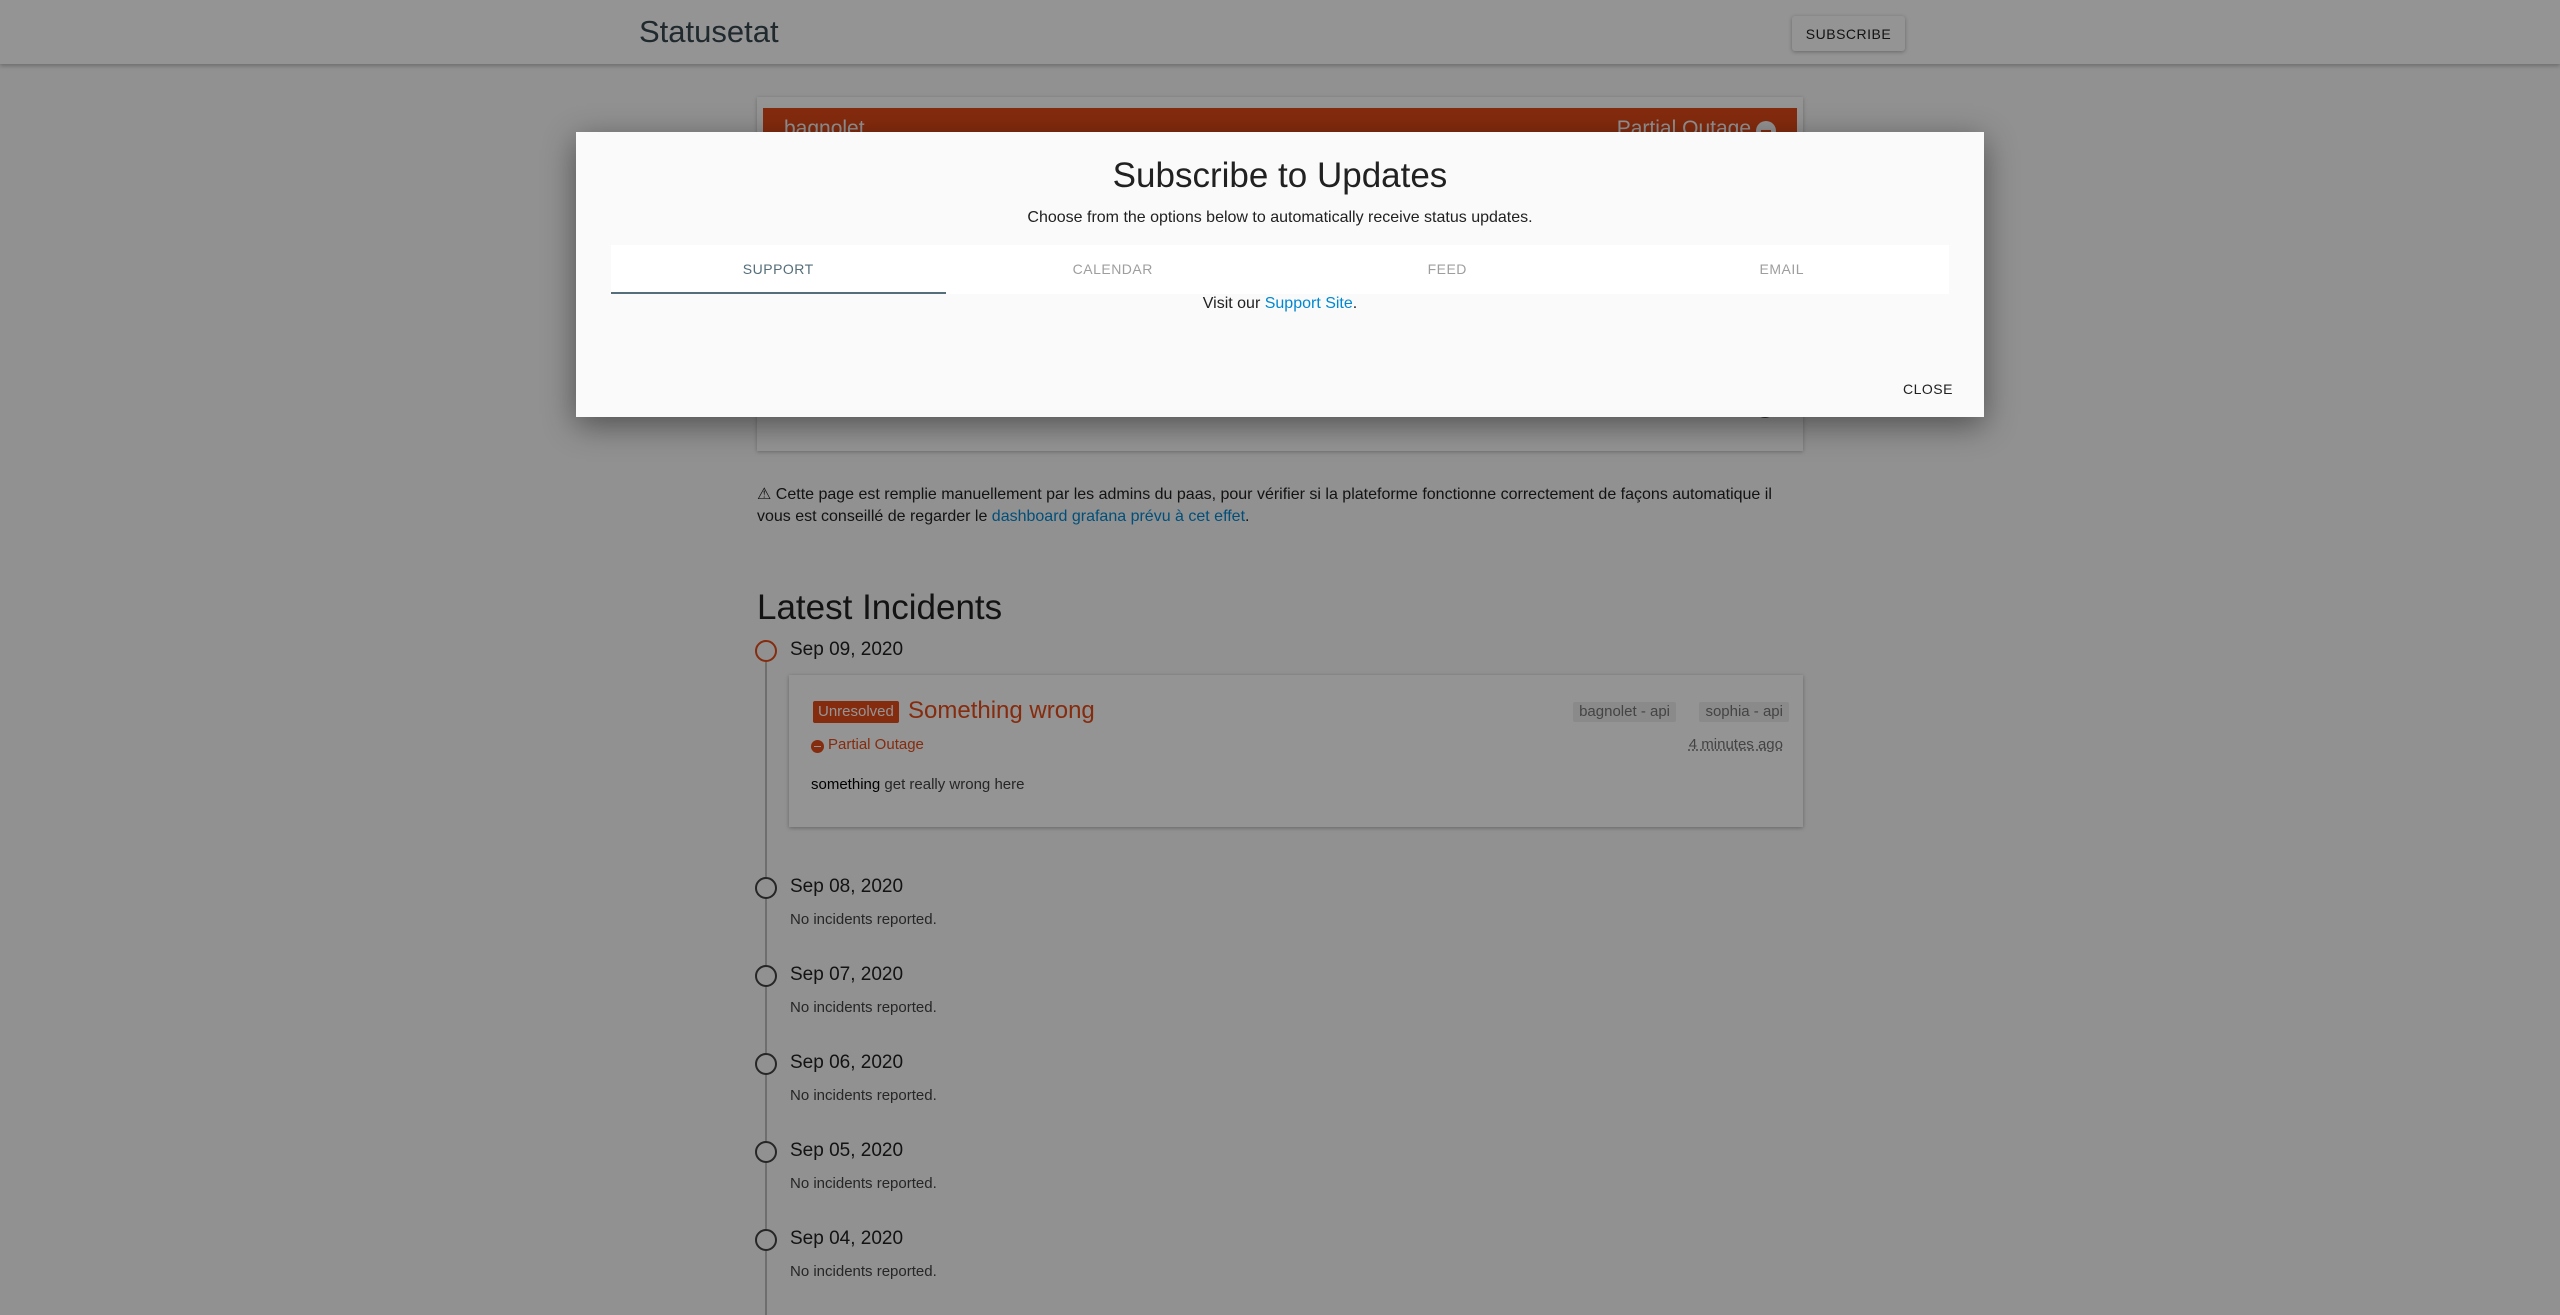 The height and width of the screenshot is (1315, 2560). What do you see at coordinates (1280, 175) in the screenshot?
I see `modal-title: Subscribe to Updates` at bounding box center [1280, 175].